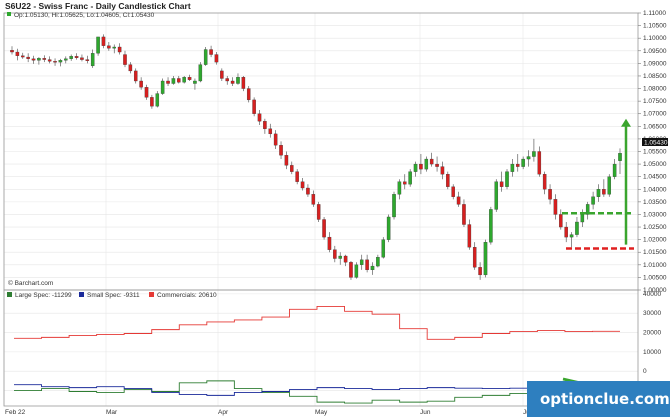 The image size is (670, 417). What do you see at coordinates (655, 277) in the screenshot?
I see `price-tick-label: 1.00500` at bounding box center [655, 277].